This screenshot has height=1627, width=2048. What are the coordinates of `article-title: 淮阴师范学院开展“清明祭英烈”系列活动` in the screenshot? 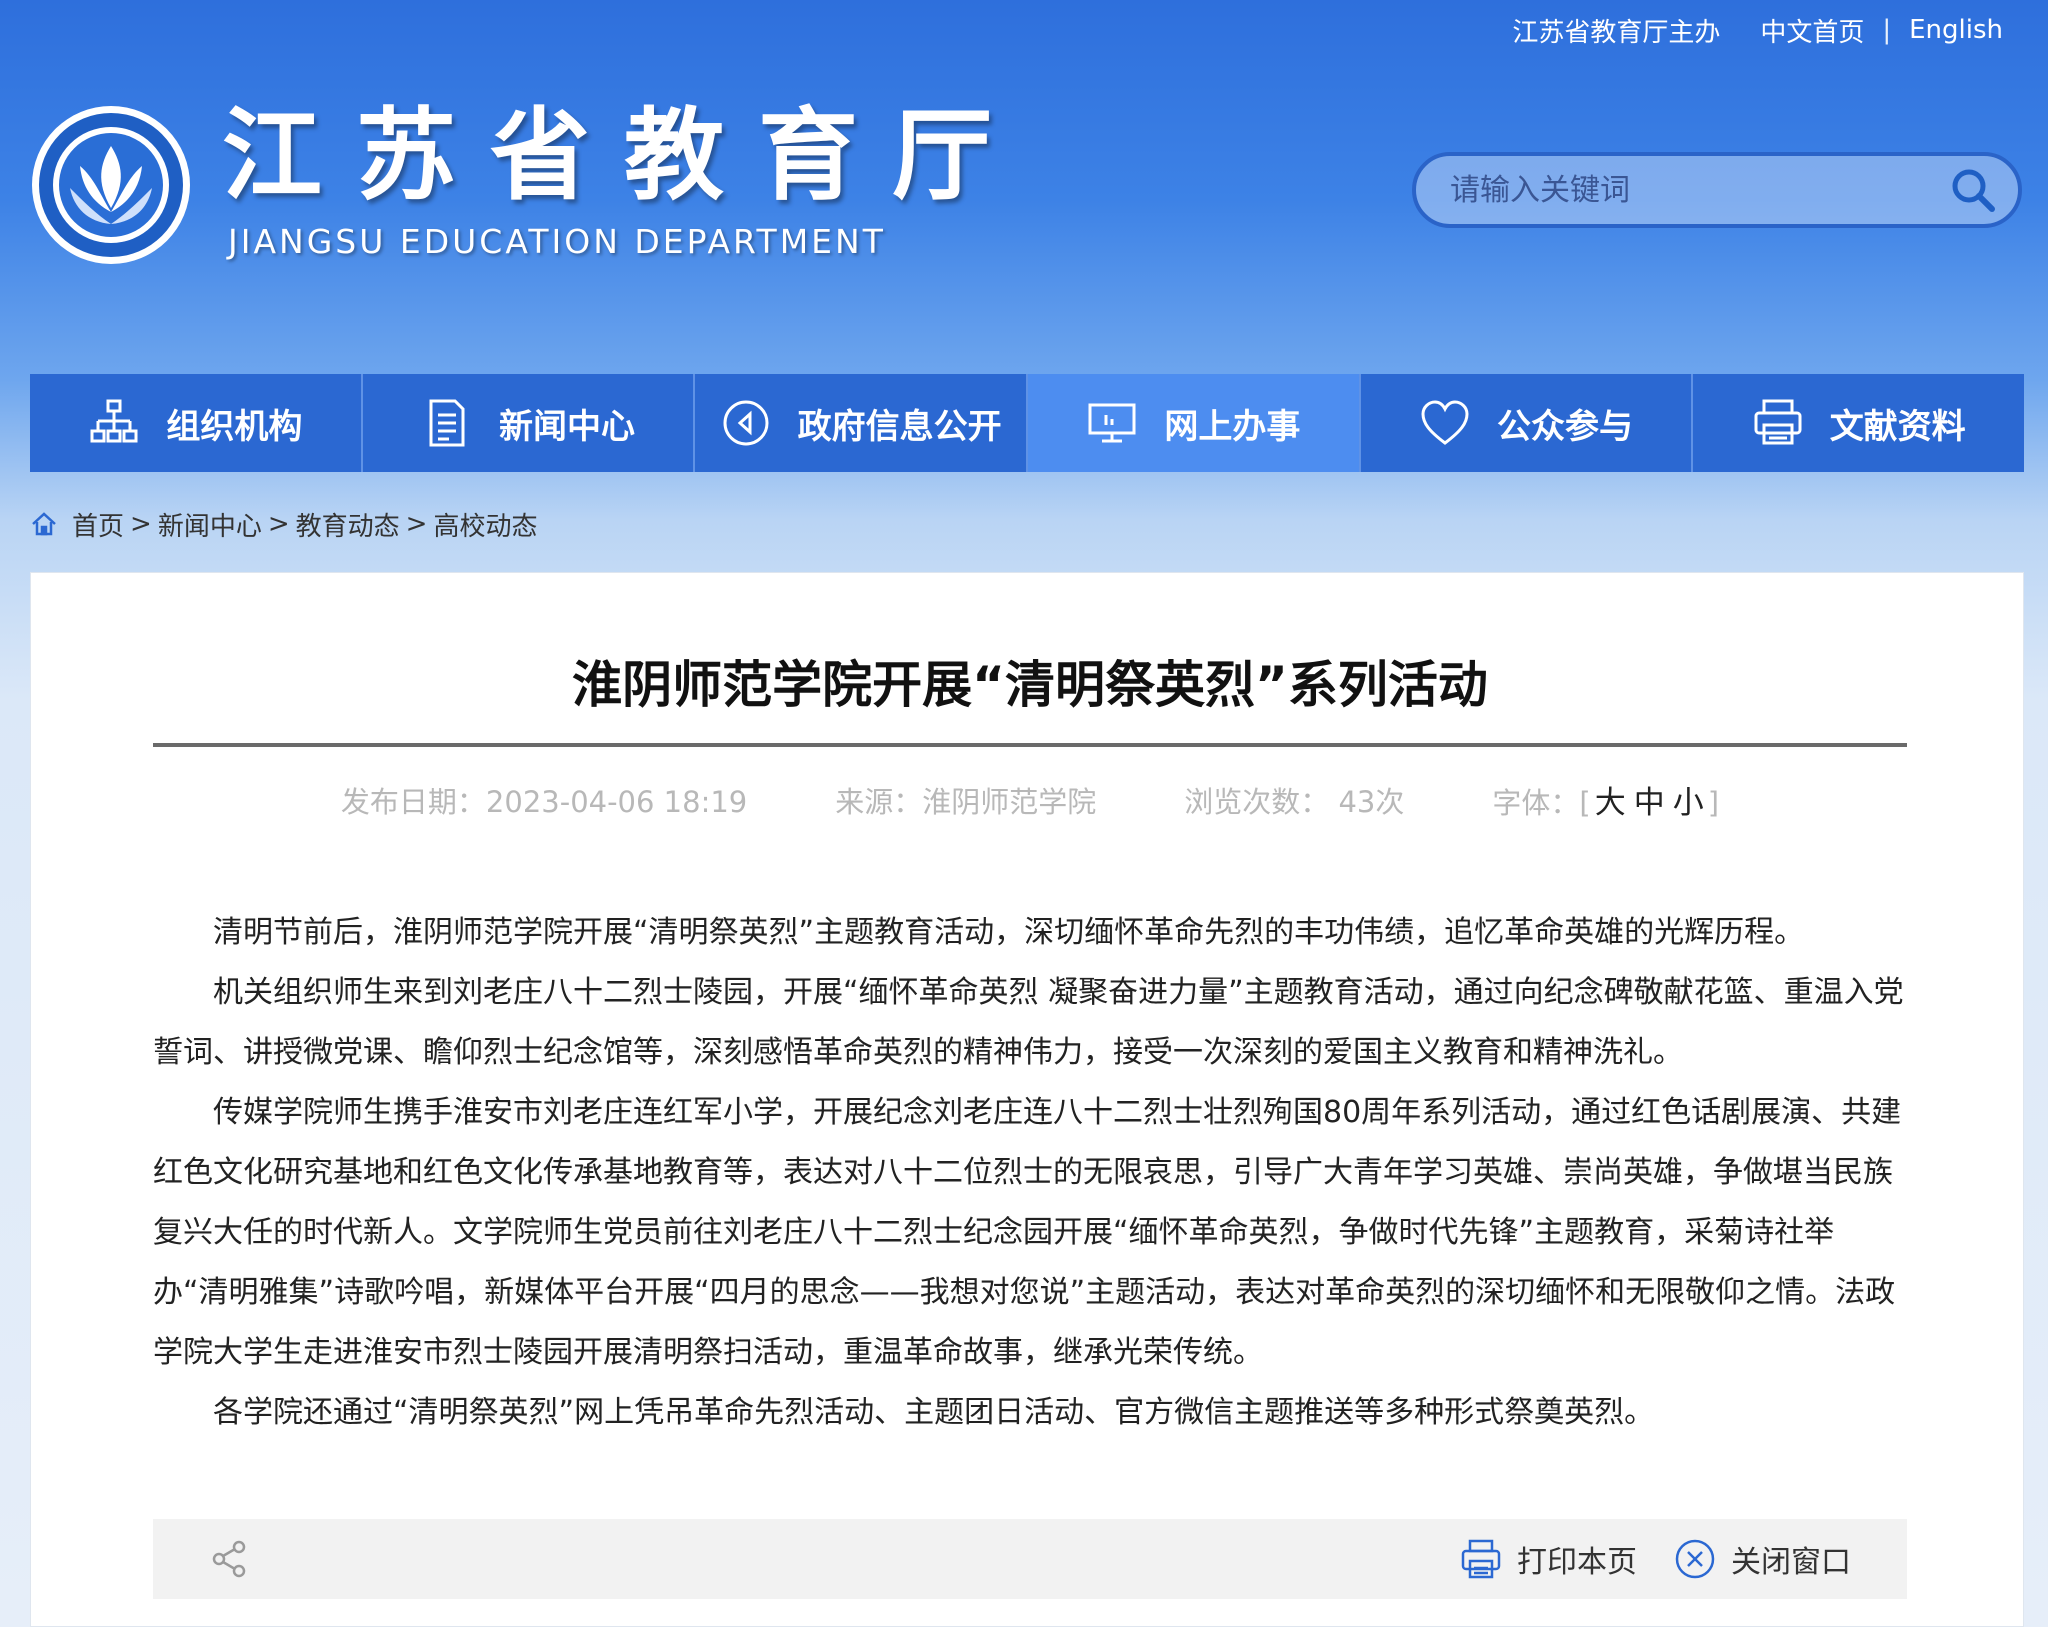 It's located at (1030, 685).